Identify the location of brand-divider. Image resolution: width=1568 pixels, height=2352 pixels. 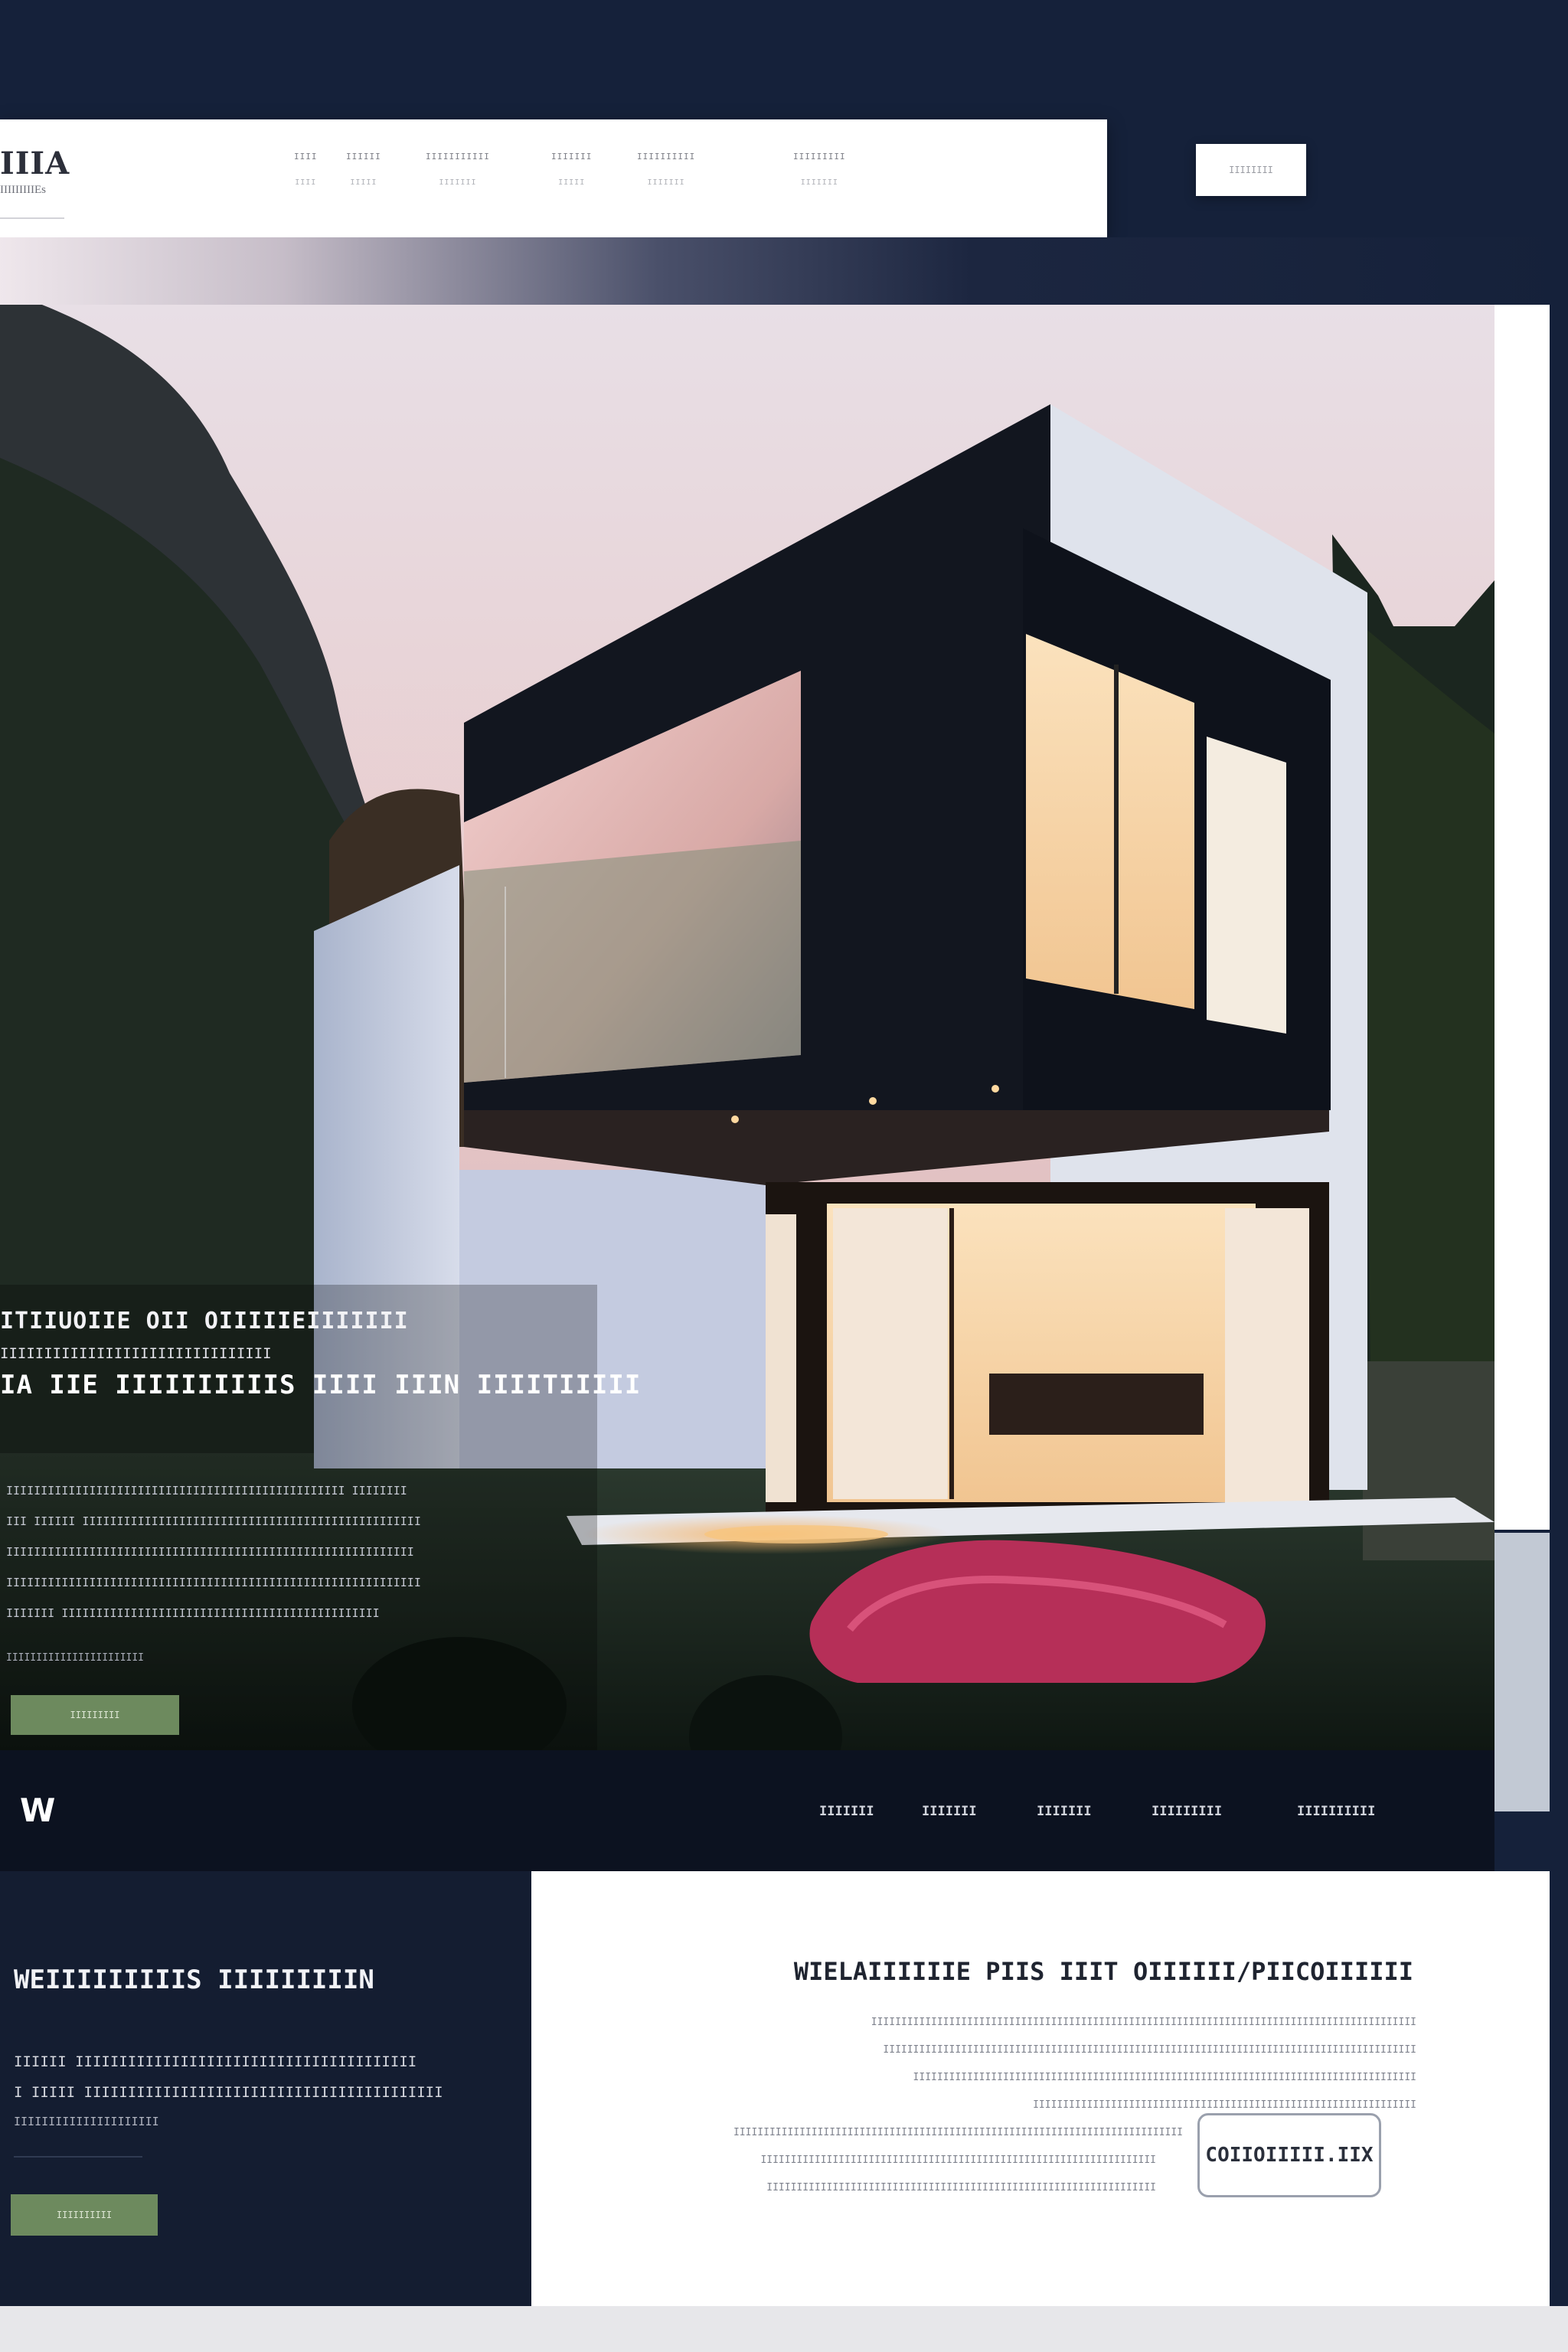
(32, 218).